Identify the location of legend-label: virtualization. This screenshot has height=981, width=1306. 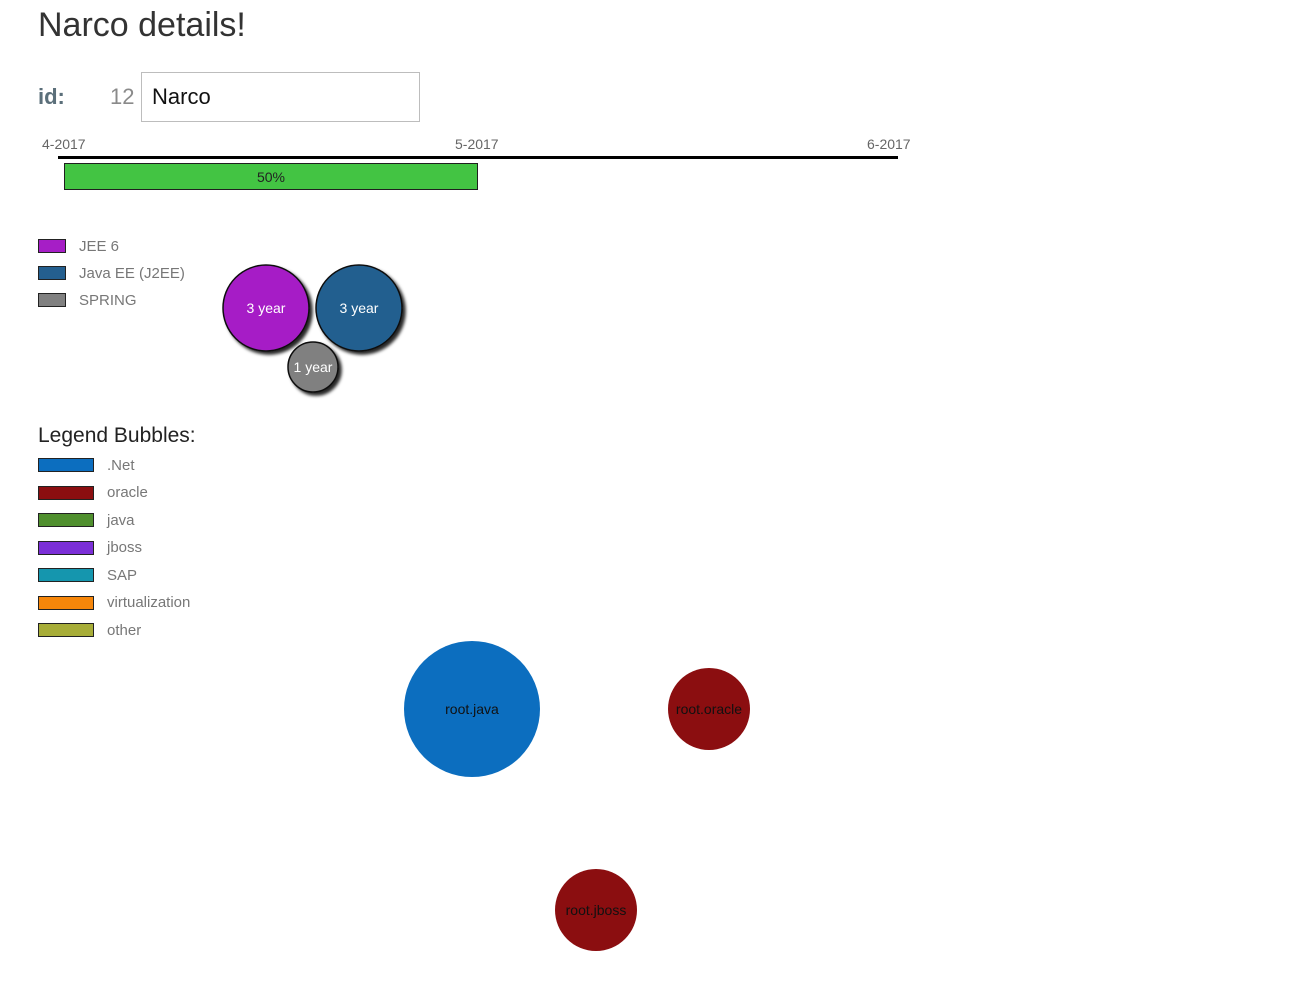
(149, 602).